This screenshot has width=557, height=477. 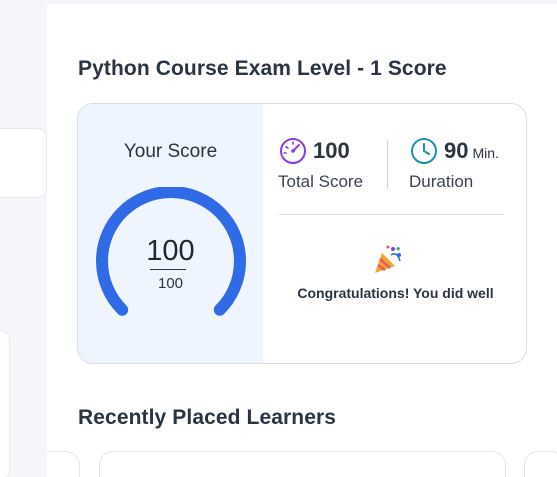 What do you see at coordinates (262, 68) in the screenshot?
I see `page-title: Python Course Exam Level - 1 Score` at bounding box center [262, 68].